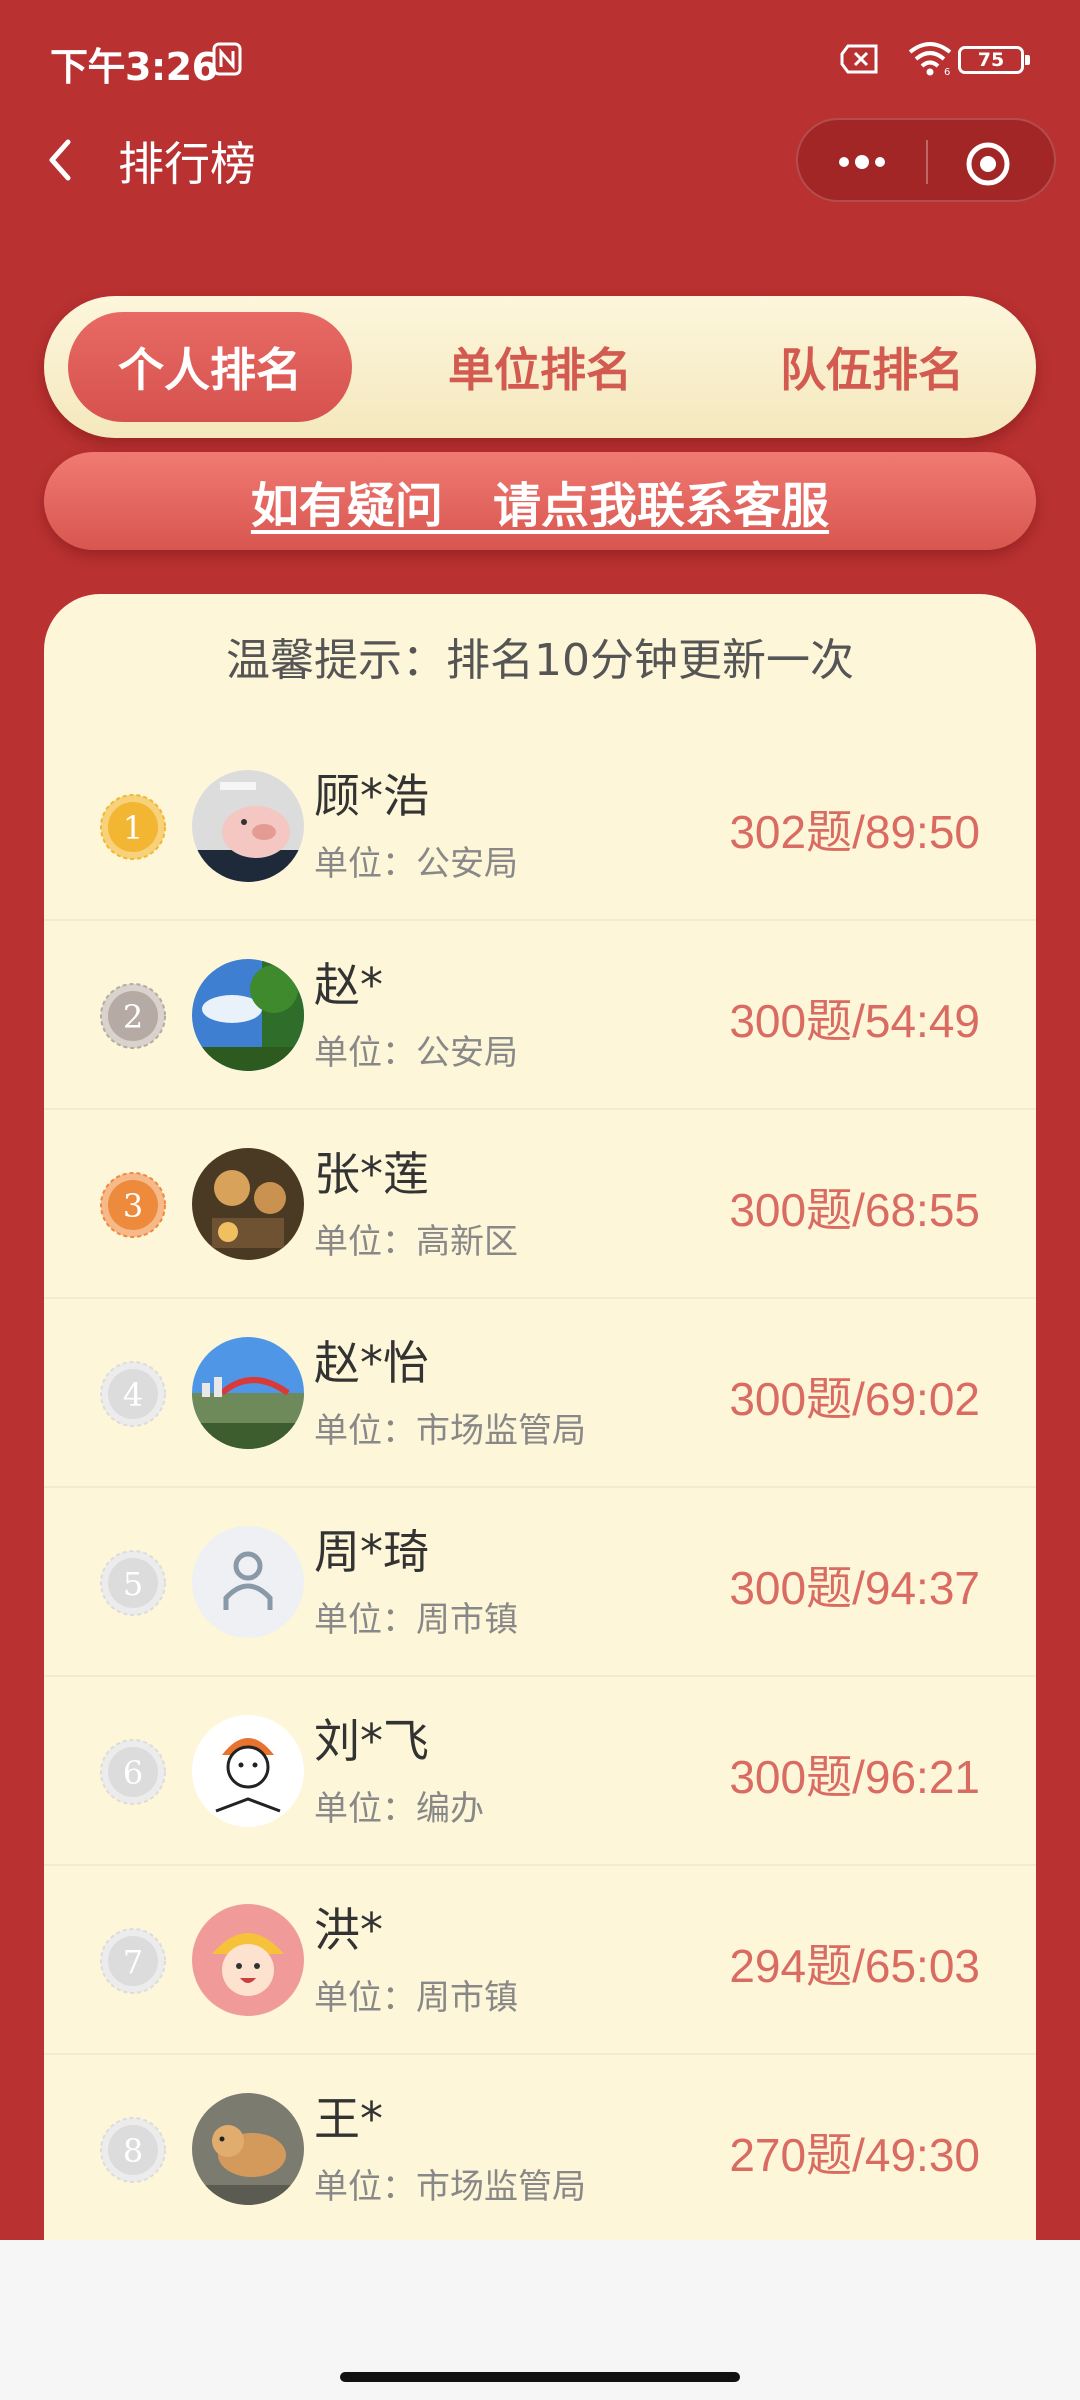  What do you see at coordinates (348, 1930) in the screenshot?
I see `user-name: 洪*` at bounding box center [348, 1930].